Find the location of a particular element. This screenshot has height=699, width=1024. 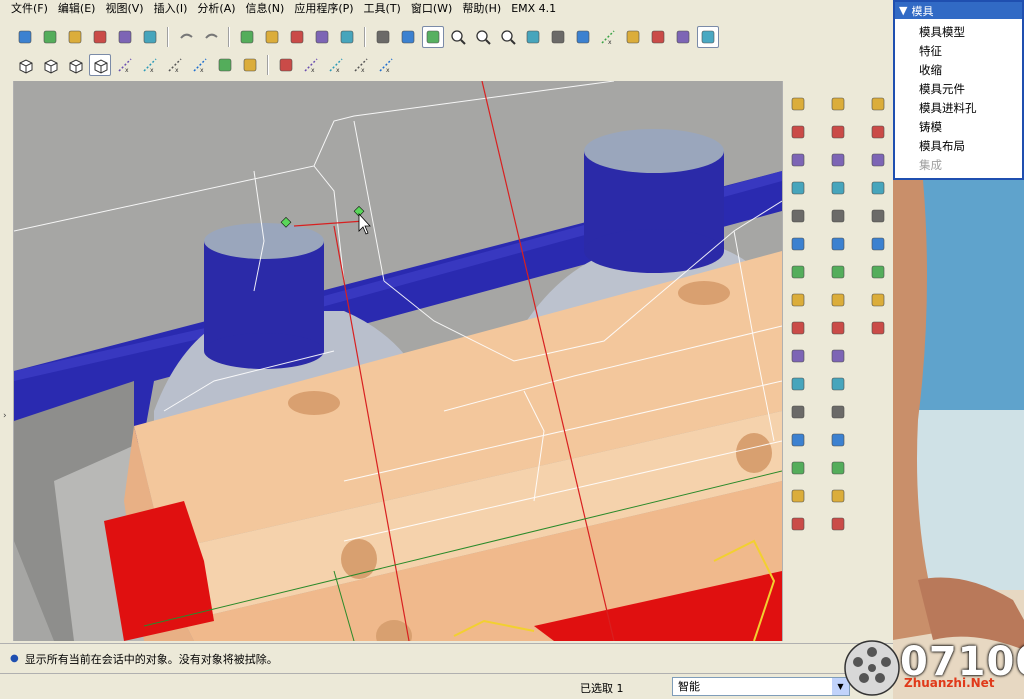

color-wheel-icon is located at coordinates (247, 37).